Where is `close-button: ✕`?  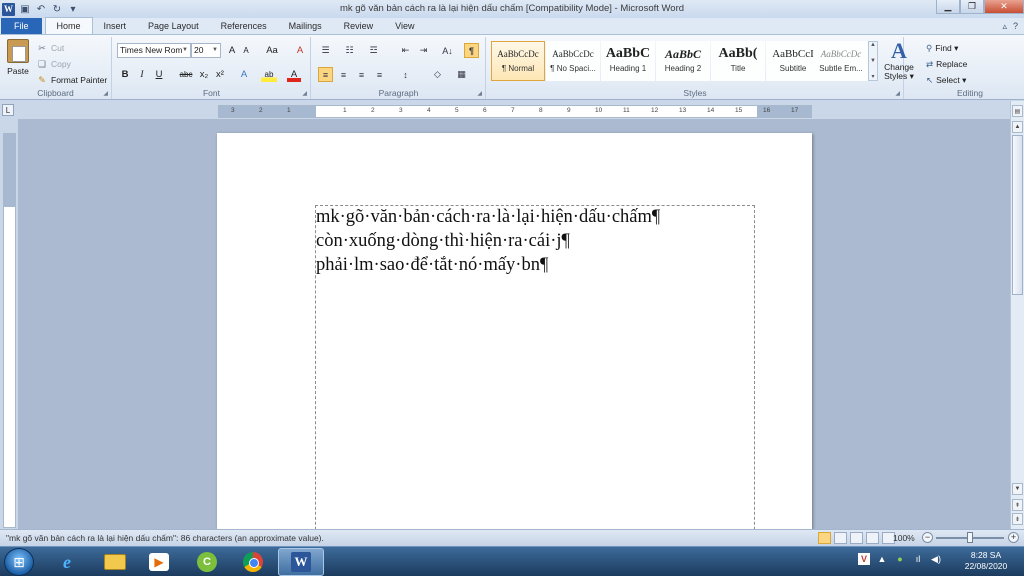
close-button: ✕ is located at coordinates (1004, 7).